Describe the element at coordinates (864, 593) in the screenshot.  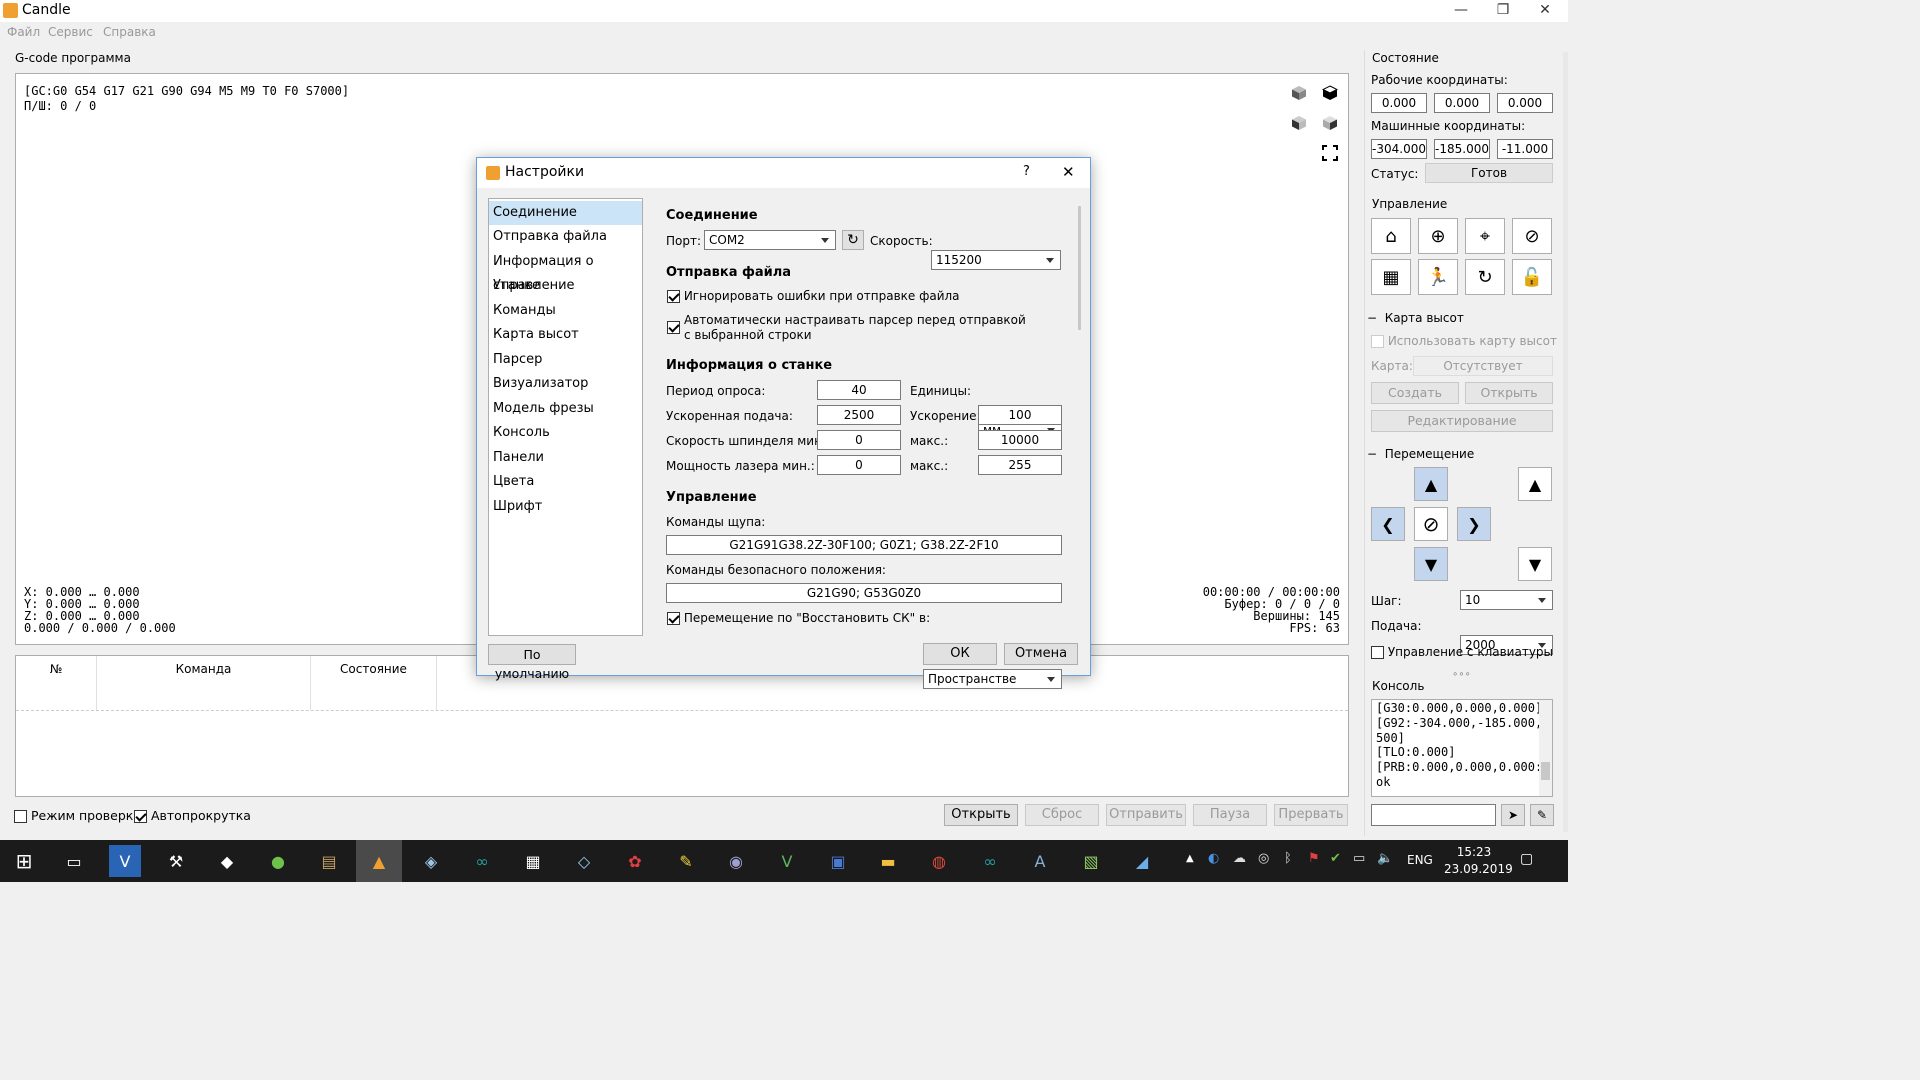
I see `safe-commands-input: G21G90; G53G0Z0` at that location.